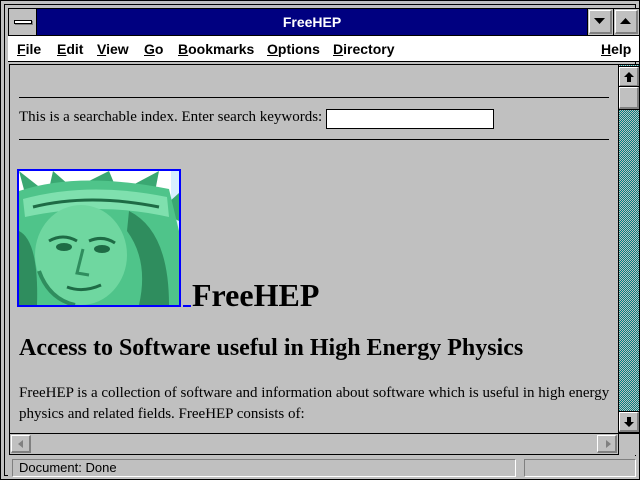  I want to click on search-keywords-input, so click(410, 119).